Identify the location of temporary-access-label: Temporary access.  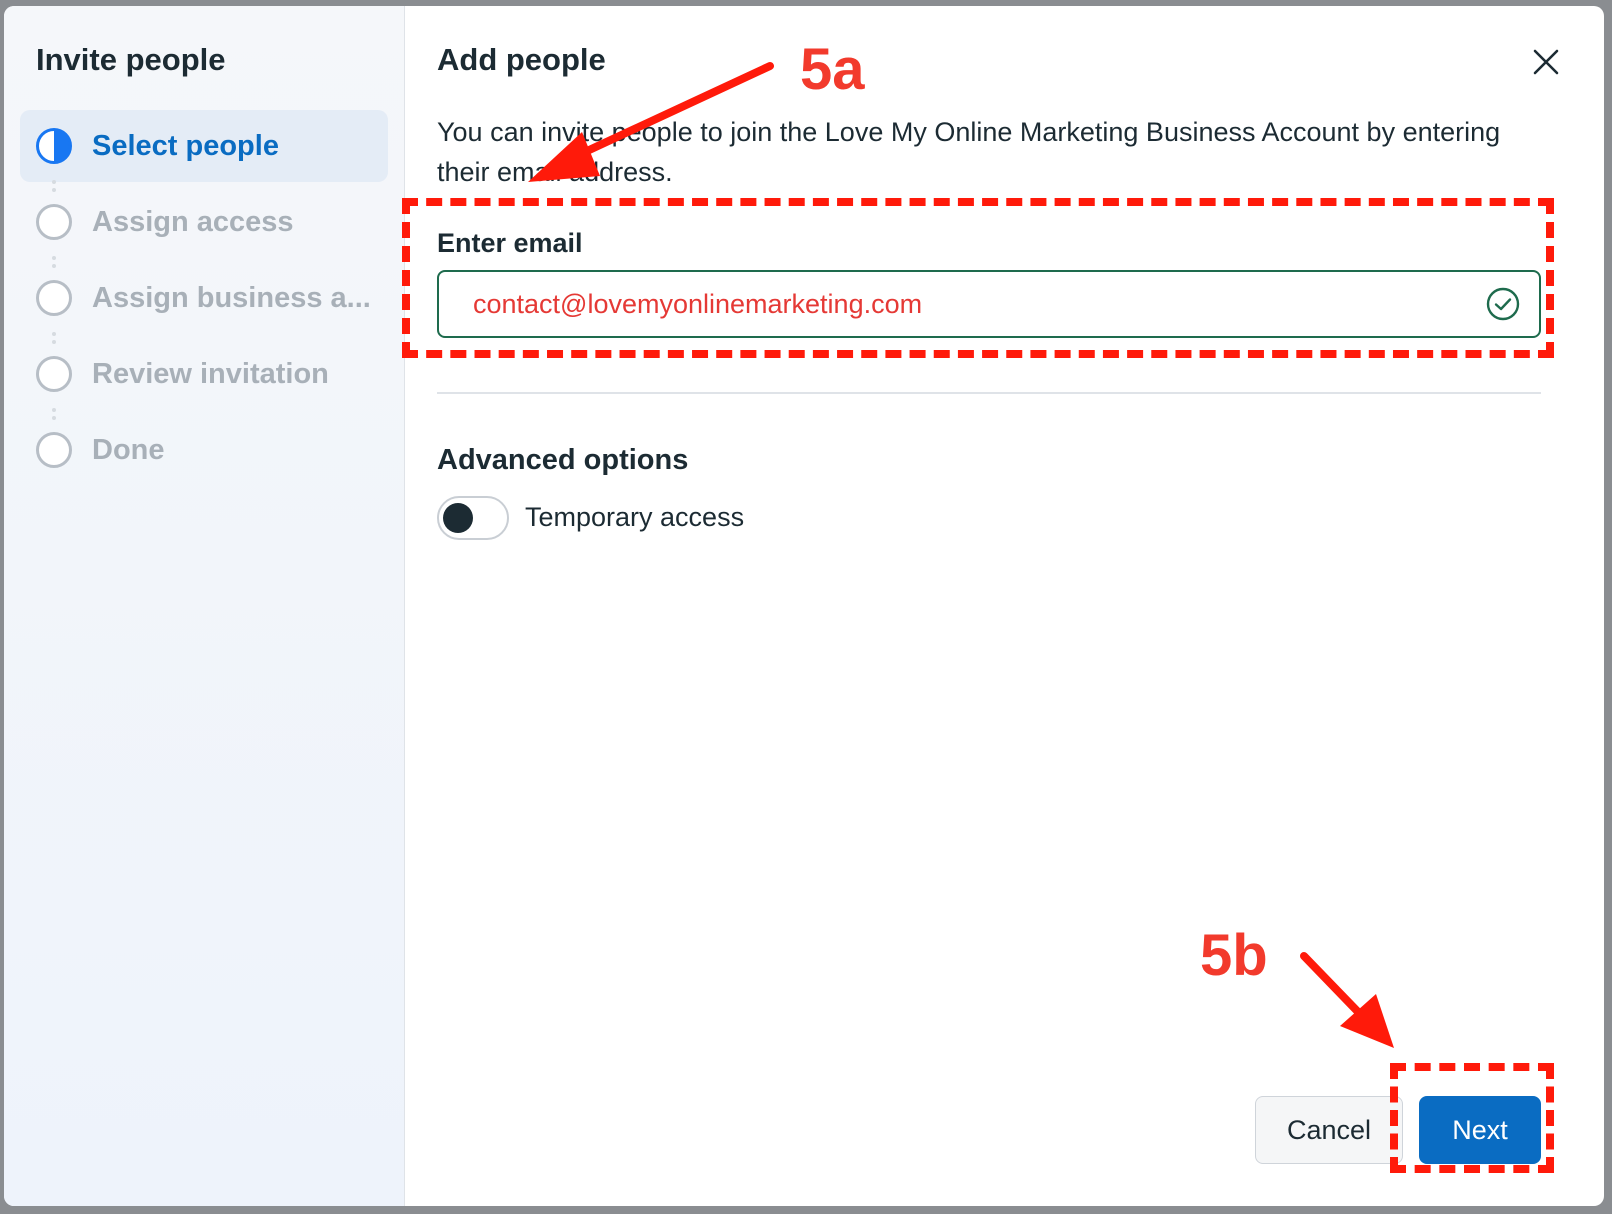
(635, 517).